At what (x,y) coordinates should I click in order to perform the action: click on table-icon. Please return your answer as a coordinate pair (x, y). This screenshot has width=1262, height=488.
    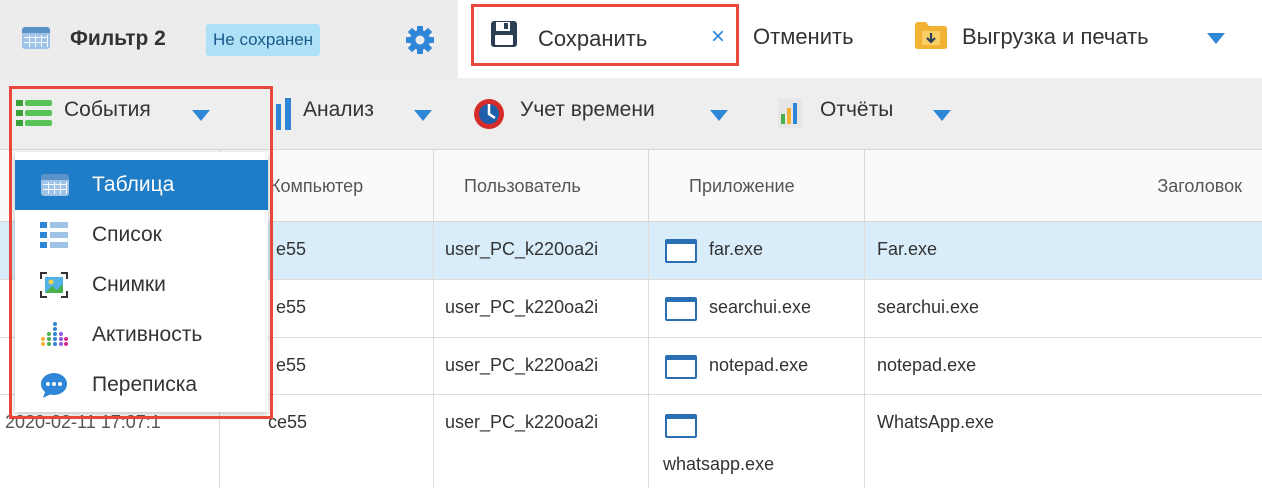
    Looking at the image, I should click on (36, 38).